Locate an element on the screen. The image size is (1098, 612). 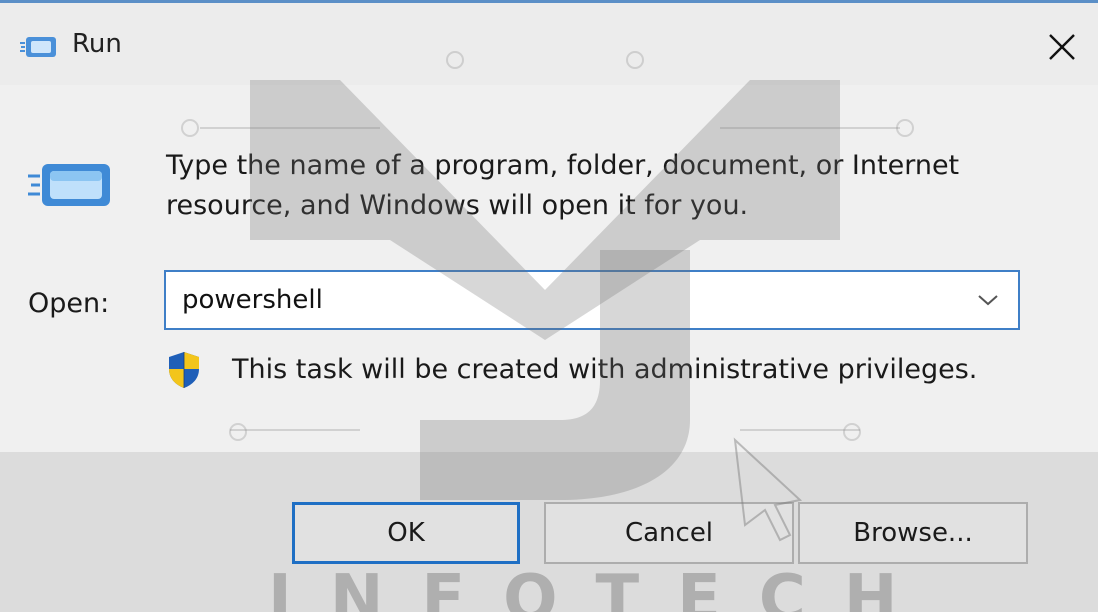
chevron-down-icon is located at coordinates (988, 300).